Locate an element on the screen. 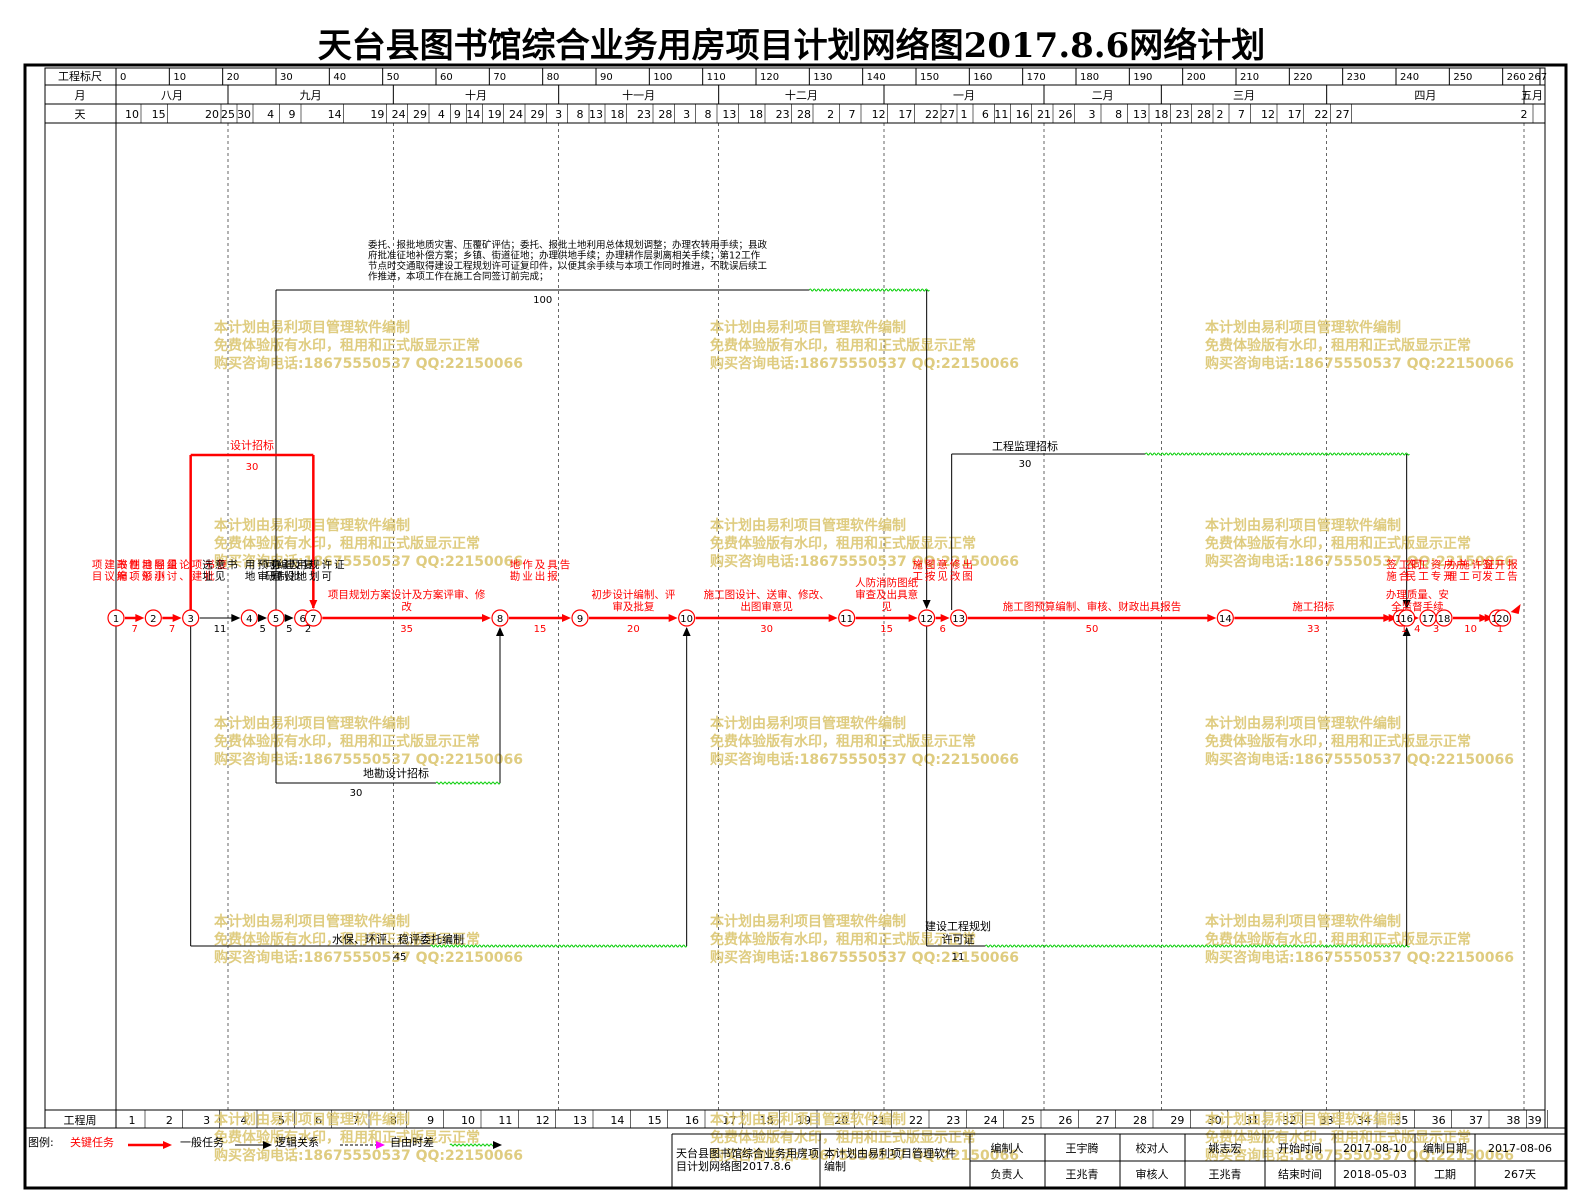  scale-tick-label: 190 is located at coordinates (1142, 77).